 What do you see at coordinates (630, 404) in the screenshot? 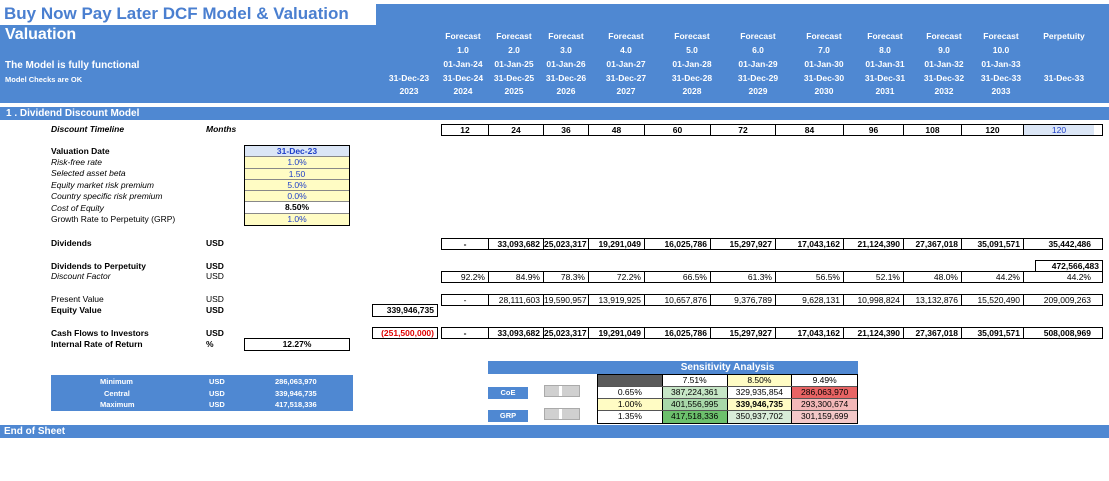
I see `grp-mid: 1.00%` at bounding box center [630, 404].